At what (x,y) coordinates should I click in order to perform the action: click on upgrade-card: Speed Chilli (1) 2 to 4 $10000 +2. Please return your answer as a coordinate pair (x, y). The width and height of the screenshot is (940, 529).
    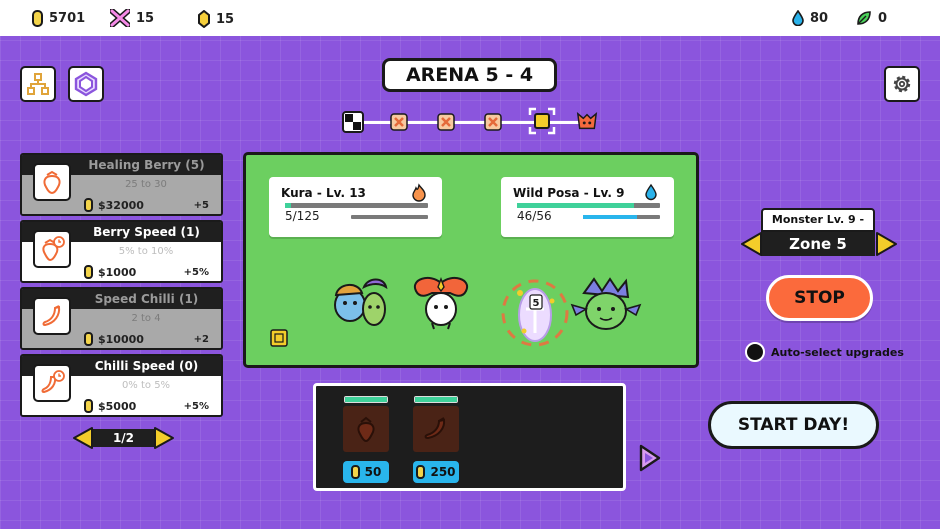
    Looking at the image, I should click on (121, 318).